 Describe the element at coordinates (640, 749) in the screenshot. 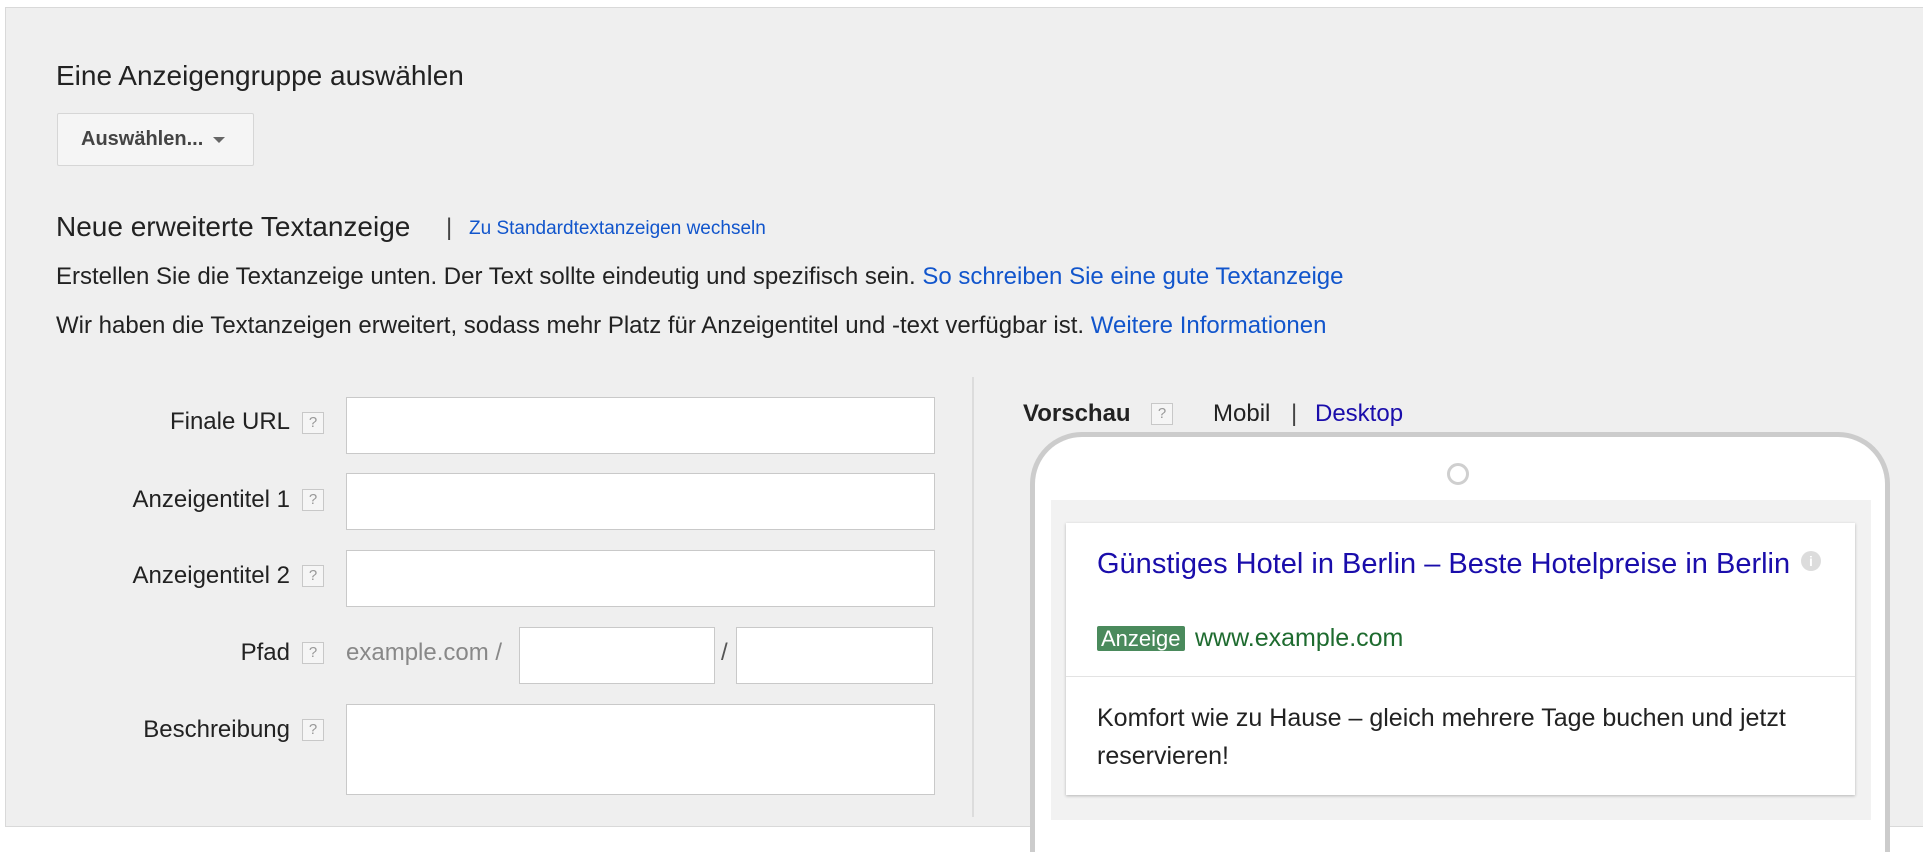

I see `description-input` at that location.